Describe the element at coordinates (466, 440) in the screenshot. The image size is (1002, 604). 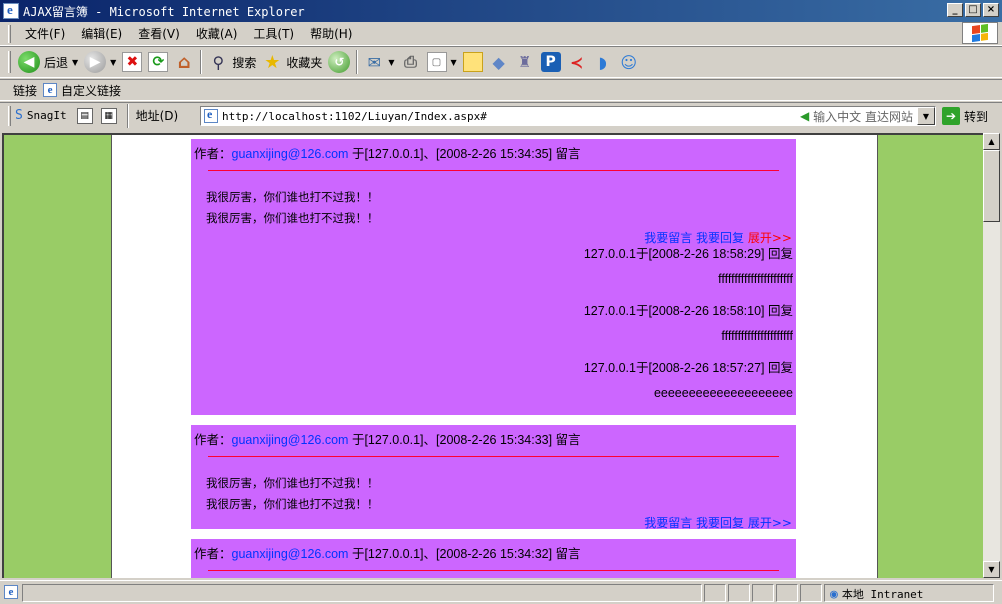
I see `message-meta: 于[127.0.0.1]、[2008-2-26 15:34:33] 留言` at that location.